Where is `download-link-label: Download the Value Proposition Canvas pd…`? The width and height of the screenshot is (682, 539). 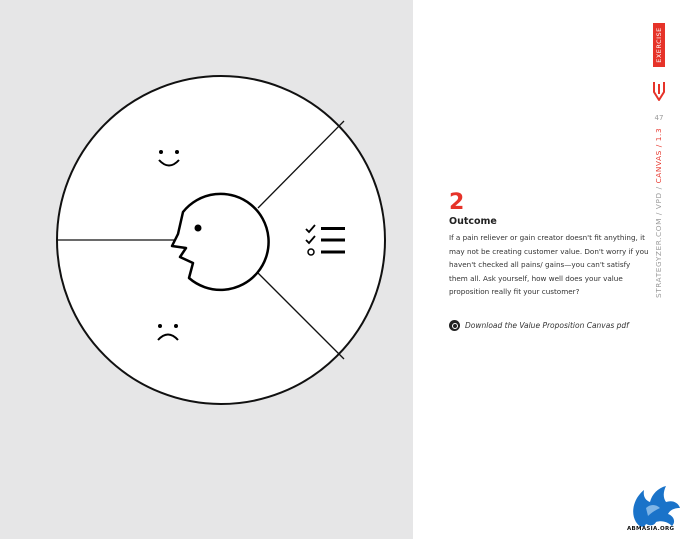 download-link-label: Download the Value Proposition Canvas pd… is located at coordinates (547, 325).